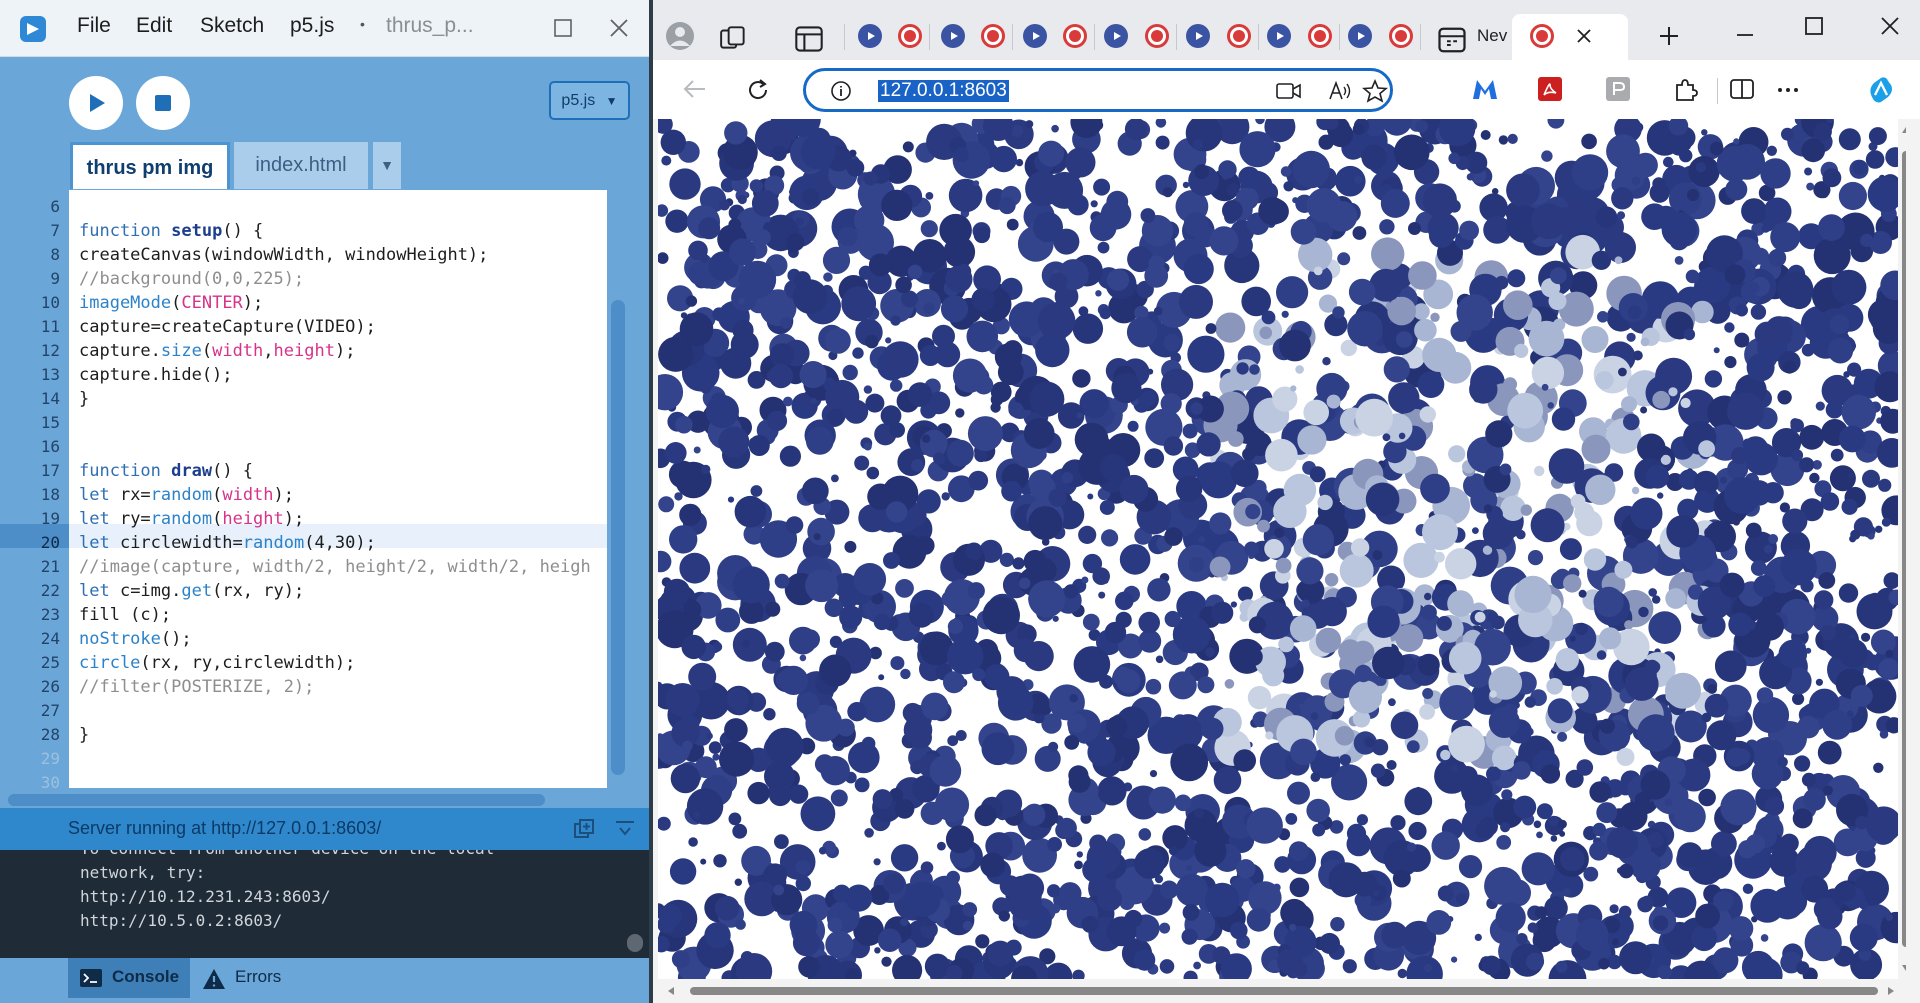  What do you see at coordinates (1881, 90) in the screenshot?
I see `copilot-icon` at bounding box center [1881, 90].